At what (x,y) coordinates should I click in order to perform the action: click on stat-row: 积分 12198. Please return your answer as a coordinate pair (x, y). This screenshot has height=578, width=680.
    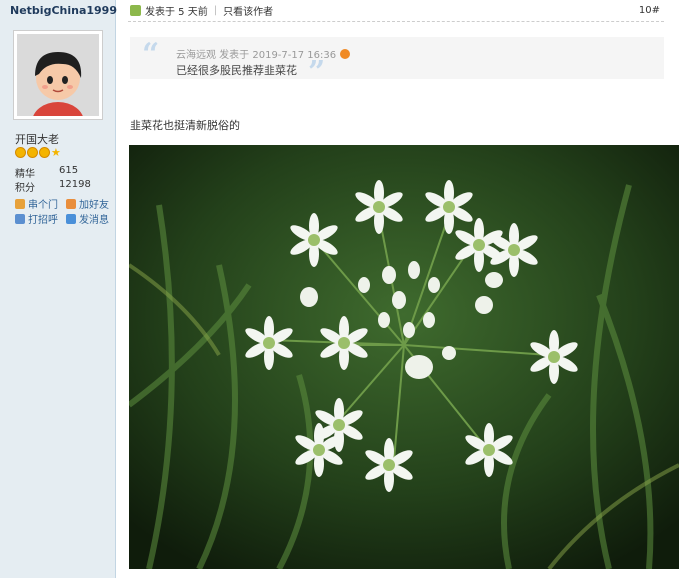
    Looking at the image, I should click on (53, 186).